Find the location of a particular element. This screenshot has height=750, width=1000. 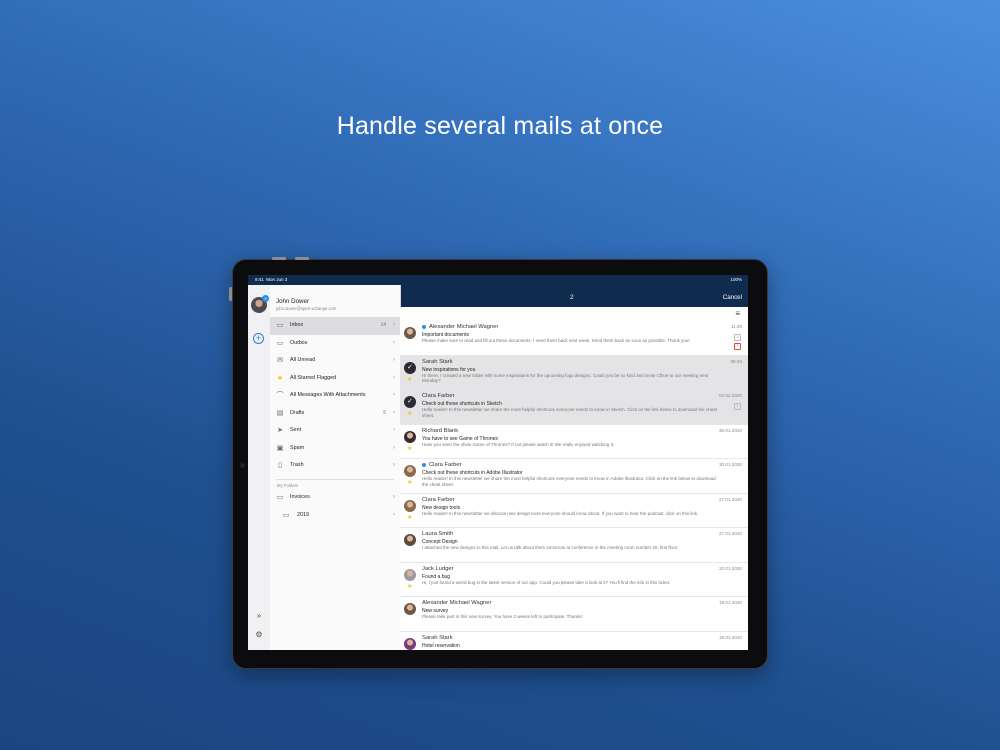

folder-item-all-unread: ✉ All Unread › is located at coordinates (335, 361).